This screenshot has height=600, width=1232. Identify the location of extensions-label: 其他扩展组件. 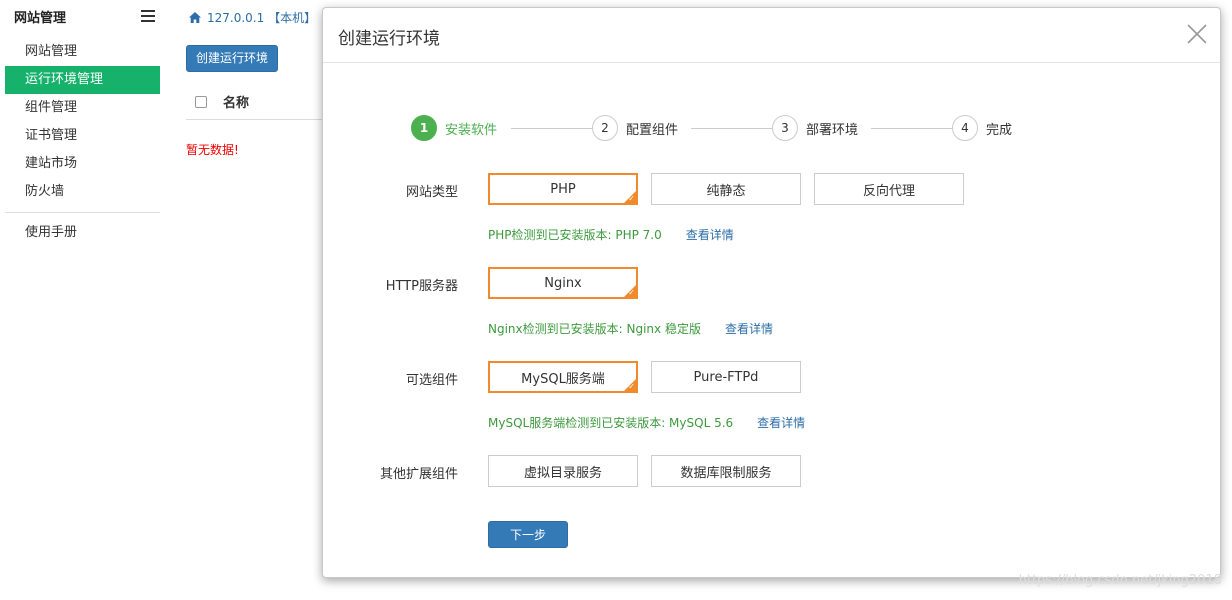
(418, 474).